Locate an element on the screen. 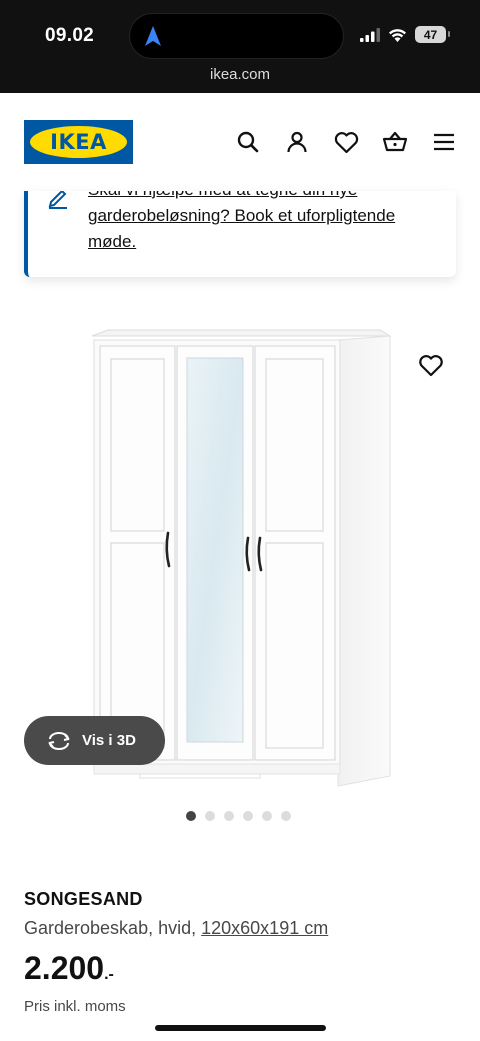  price-suffix: .- is located at coordinates (109, 974).